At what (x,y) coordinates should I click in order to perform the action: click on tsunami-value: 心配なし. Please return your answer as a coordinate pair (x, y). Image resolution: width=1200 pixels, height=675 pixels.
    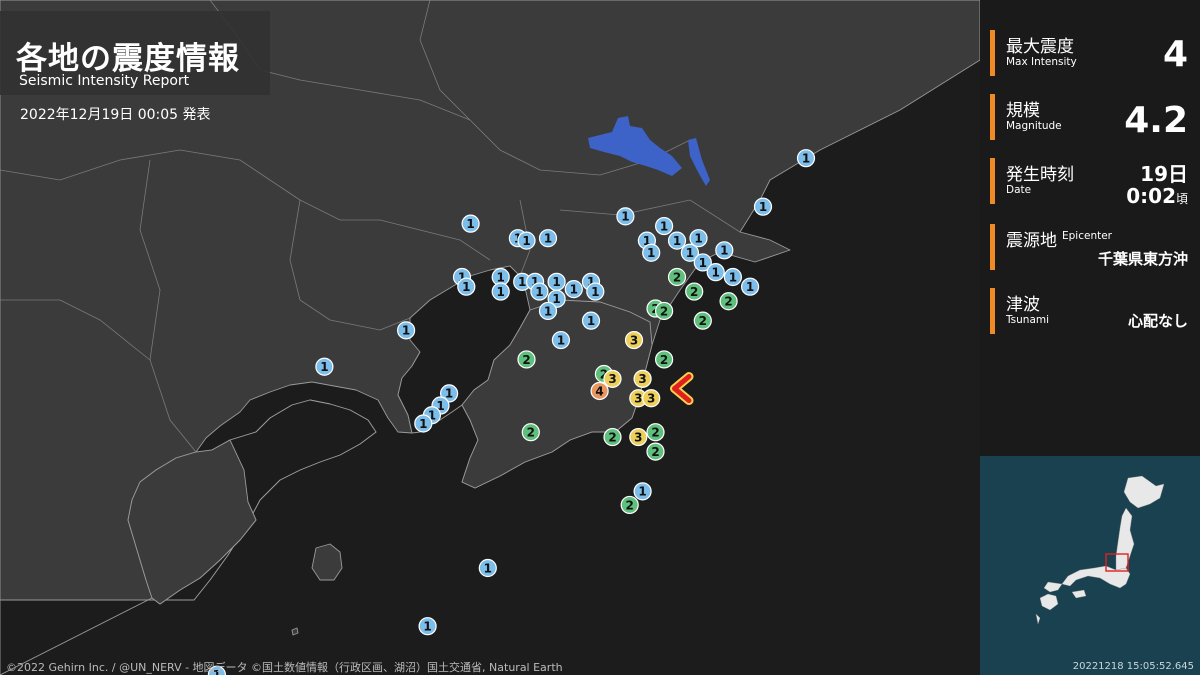
    Looking at the image, I should click on (1157, 321).